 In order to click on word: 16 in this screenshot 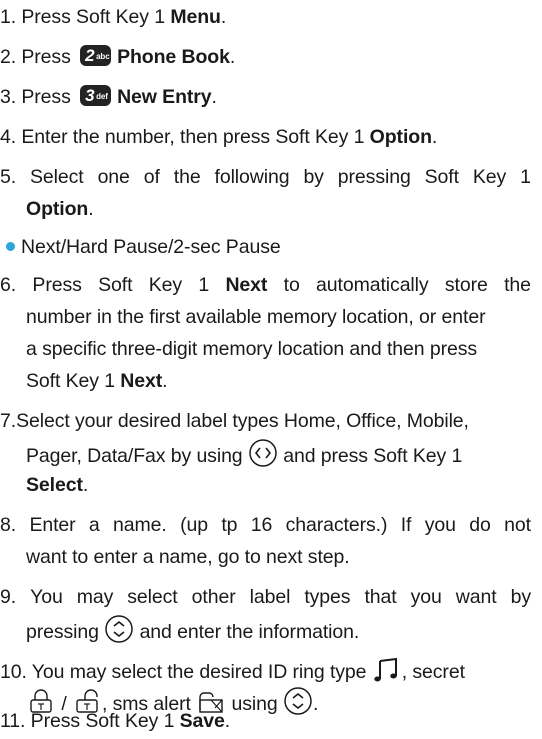, I will do `click(261, 525)`.